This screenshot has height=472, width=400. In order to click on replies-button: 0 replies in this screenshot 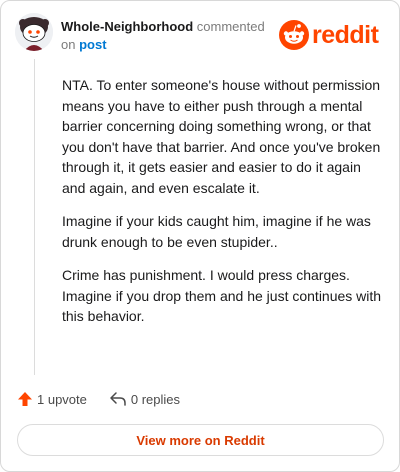, I will do `click(144, 399)`.